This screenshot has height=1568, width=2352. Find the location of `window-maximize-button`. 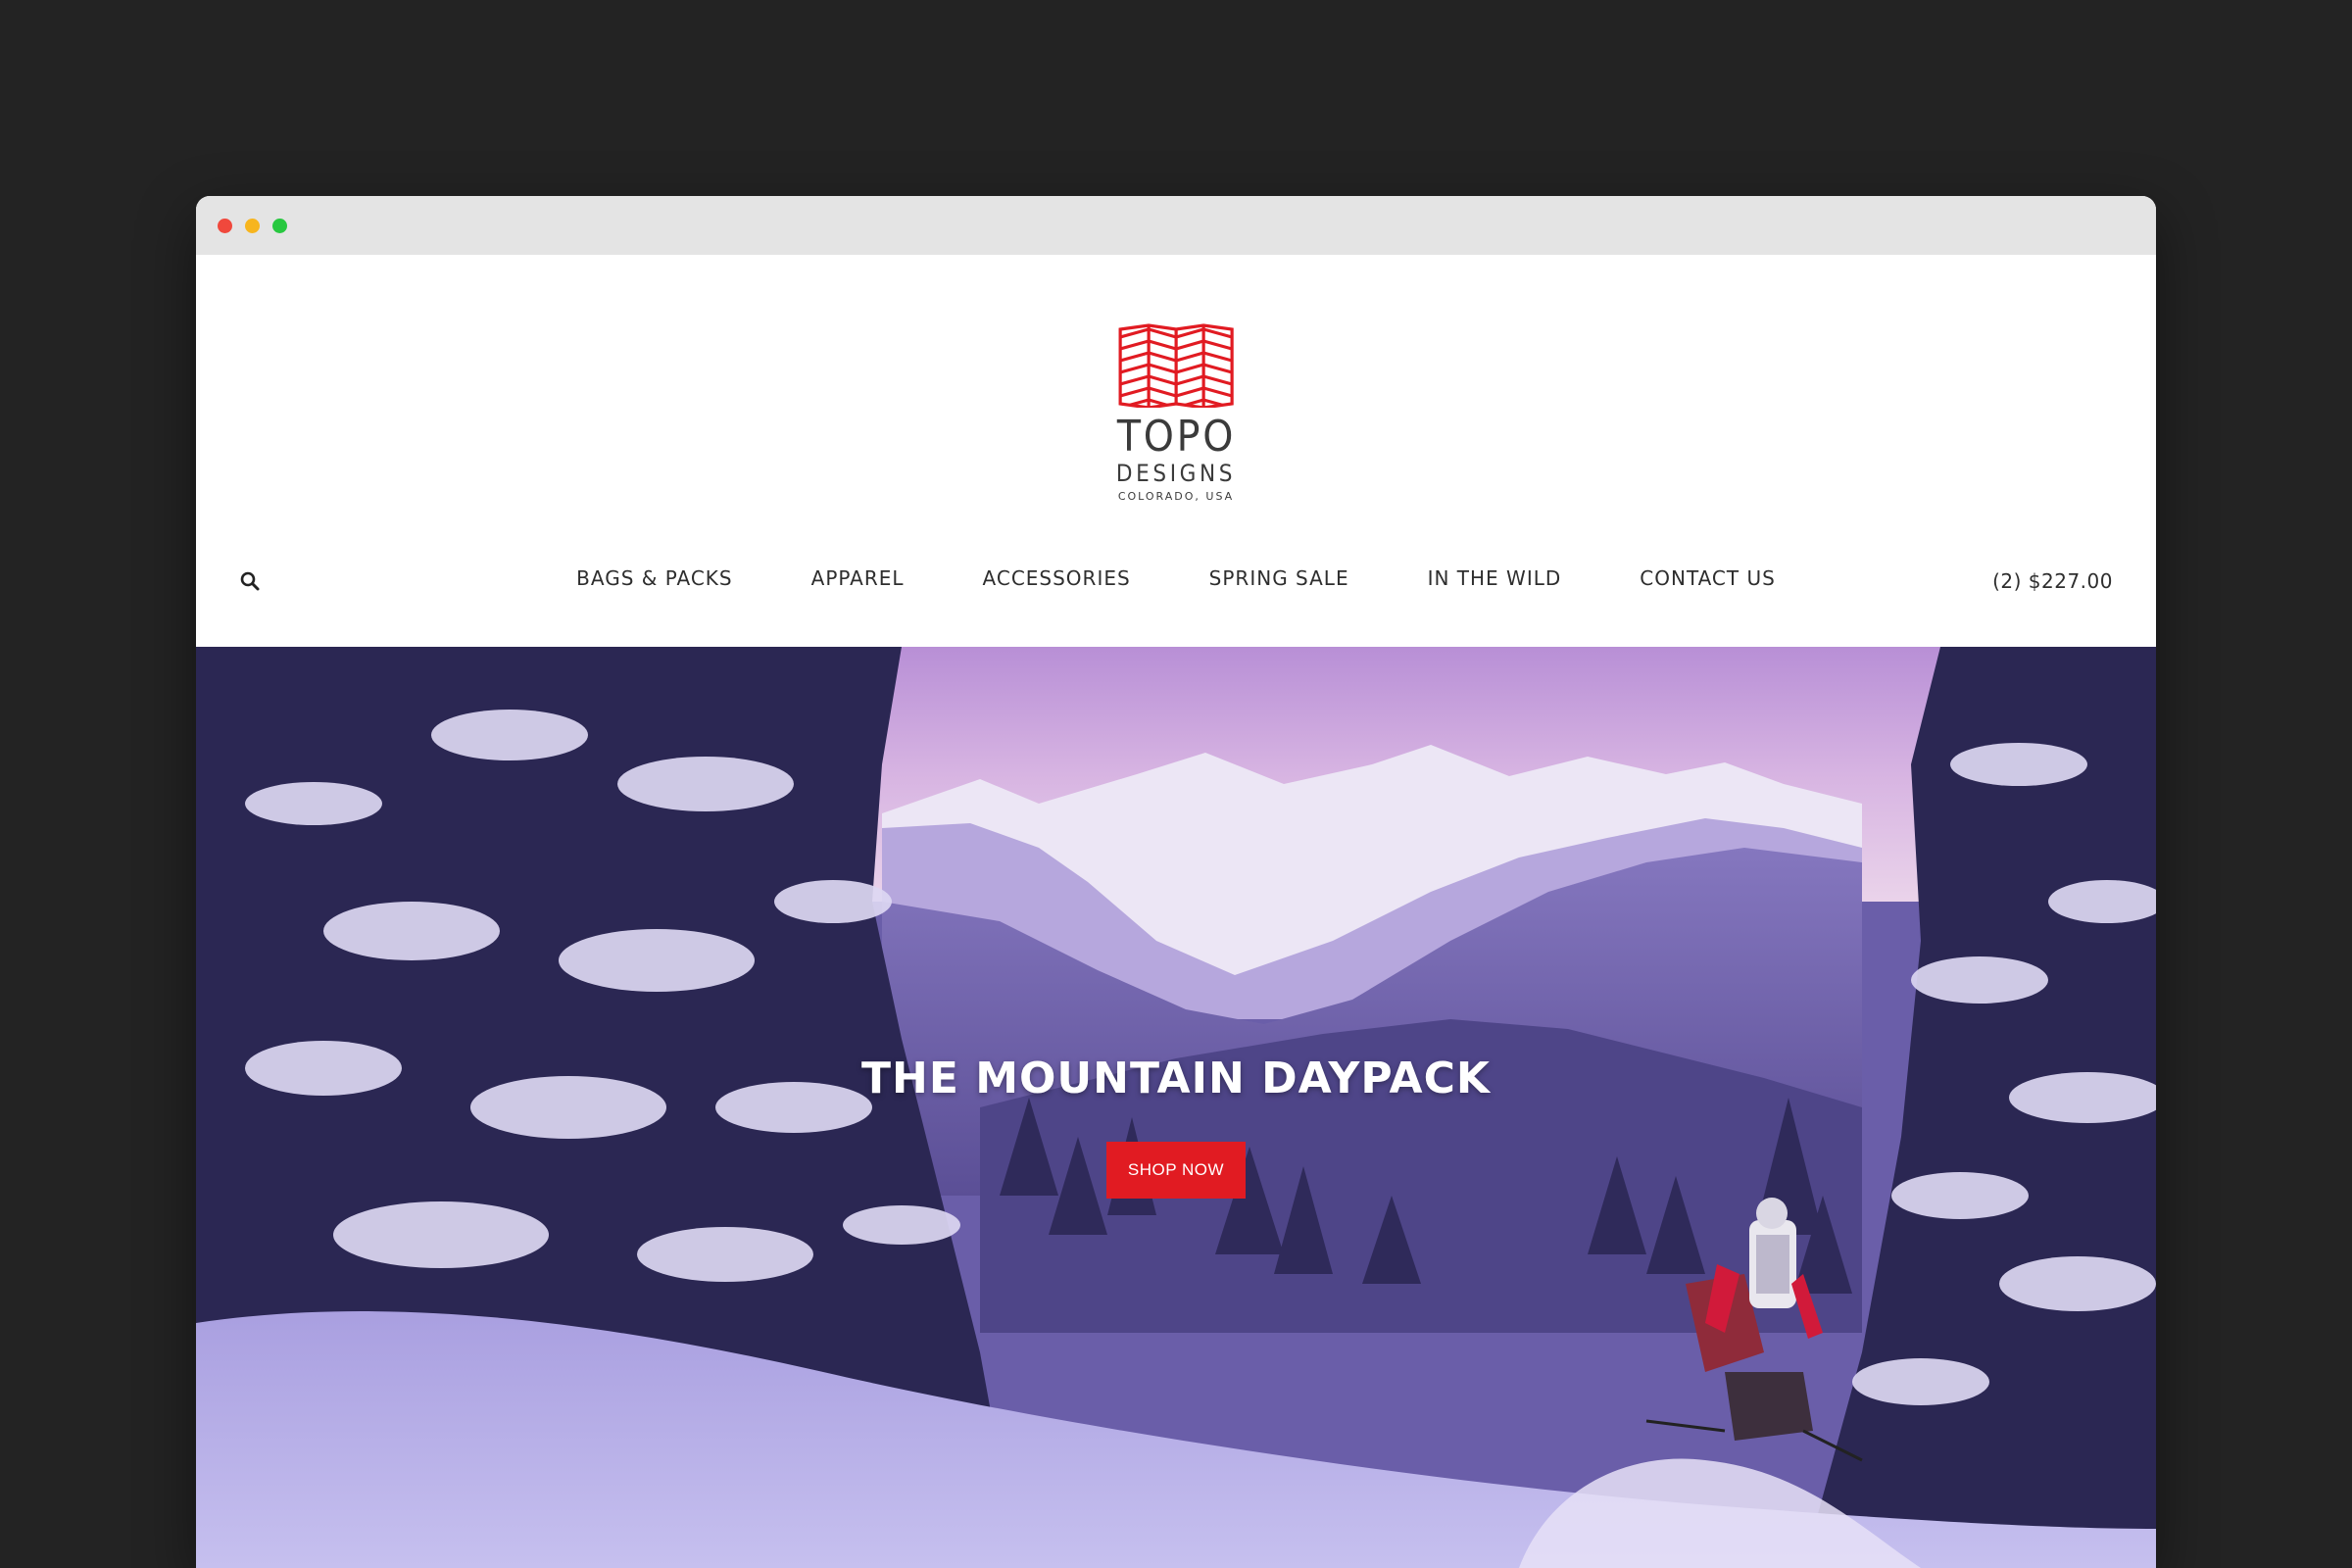

window-maximize-button is located at coordinates (279, 226).